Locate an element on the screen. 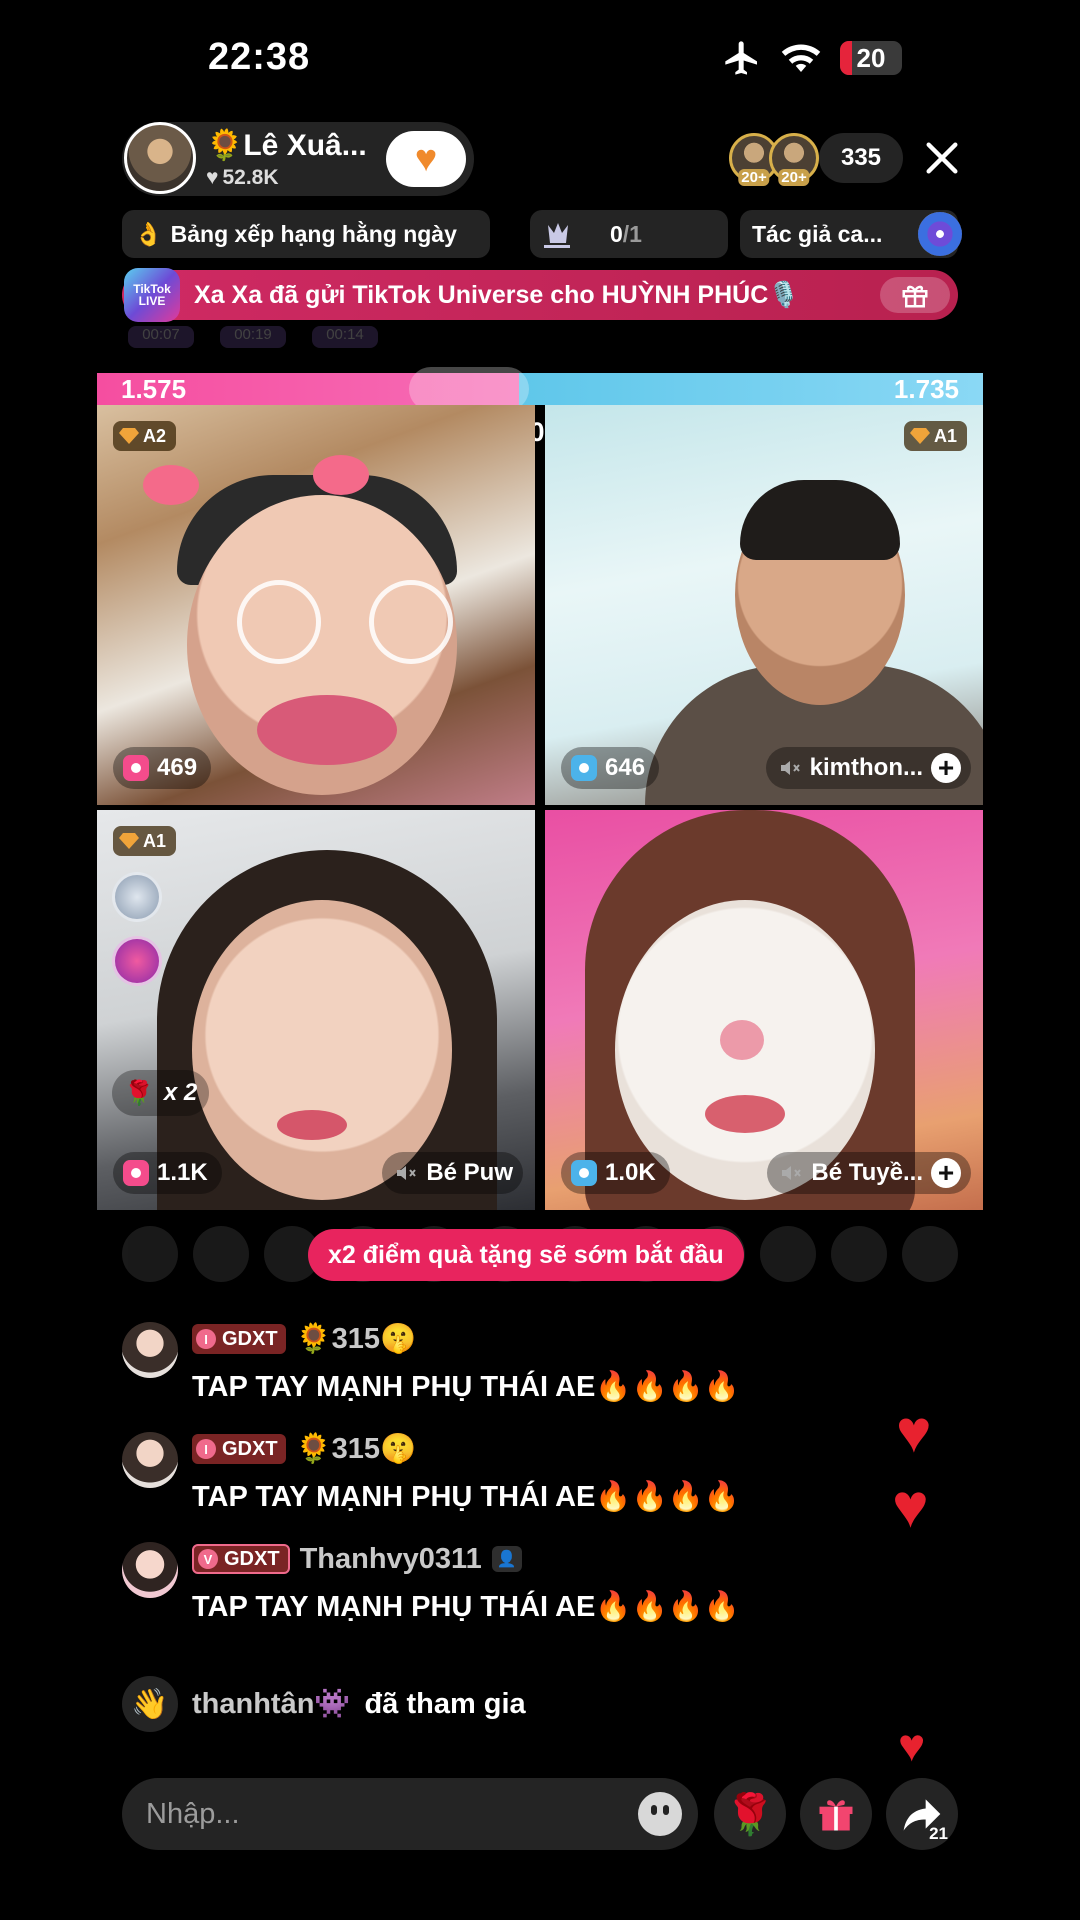 The width and height of the screenshot is (1080, 1920). share-button: 21 is located at coordinates (922, 1814).